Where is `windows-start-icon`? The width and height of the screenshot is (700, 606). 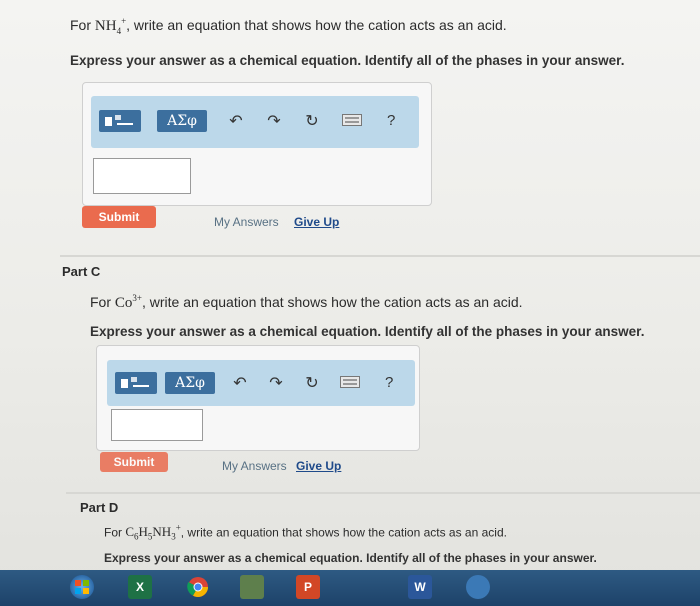
windows-start-icon is located at coordinates (82, 587).